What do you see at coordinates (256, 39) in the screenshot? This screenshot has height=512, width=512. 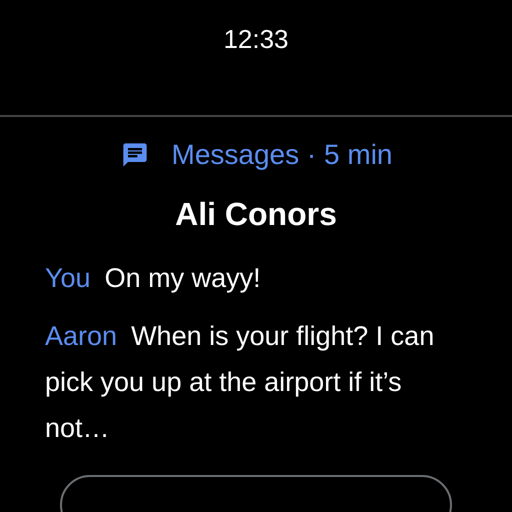 I see `clock-time: 12:33` at bounding box center [256, 39].